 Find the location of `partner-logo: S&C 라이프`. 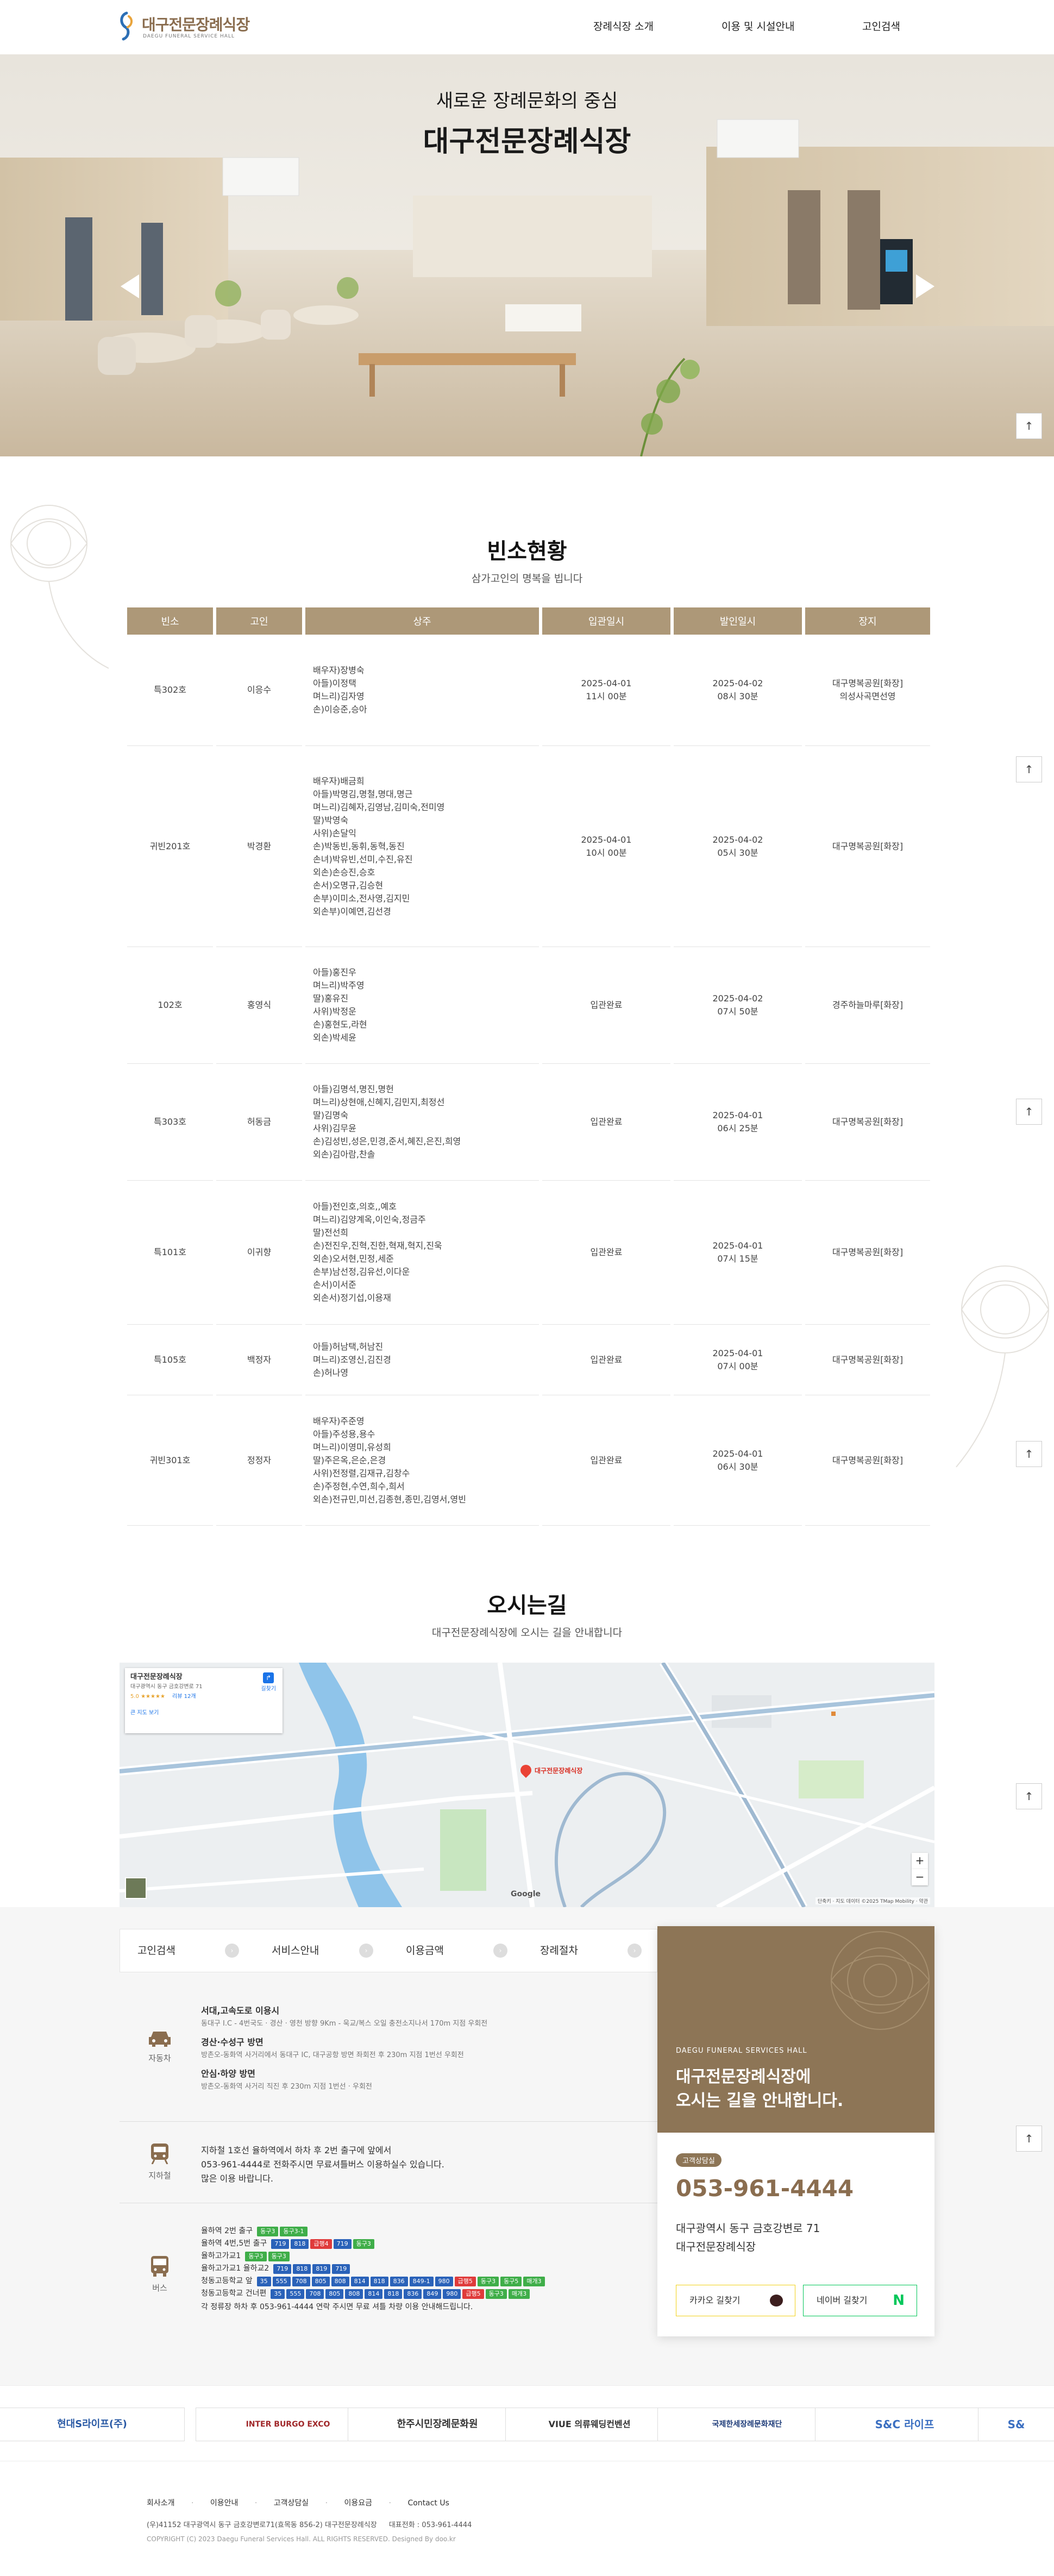

partner-logo: S&C 라이프 is located at coordinates (904, 2424).